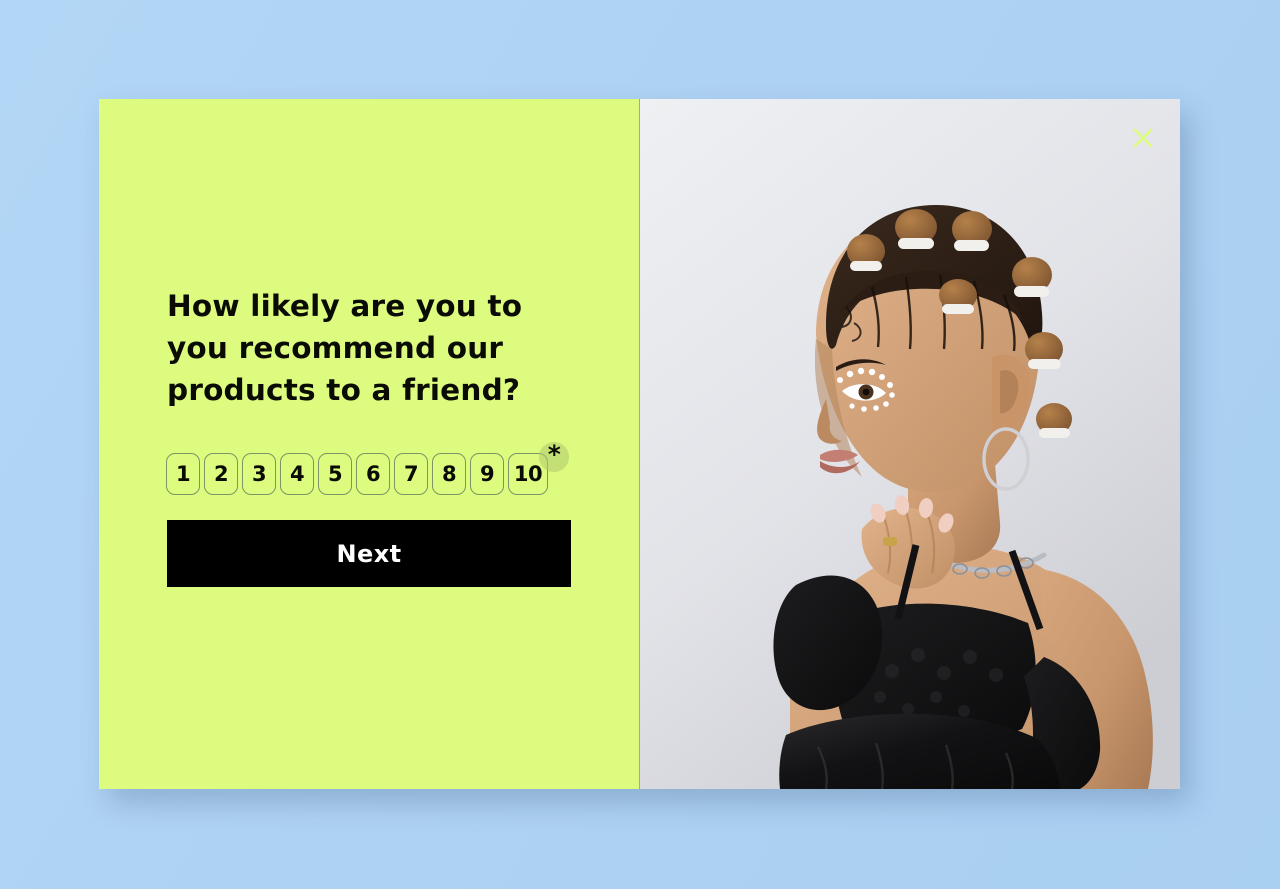 The height and width of the screenshot is (889, 1280). What do you see at coordinates (373, 474) in the screenshot?
I see `rating-option-6: 6` at bounding box center [373, 474].